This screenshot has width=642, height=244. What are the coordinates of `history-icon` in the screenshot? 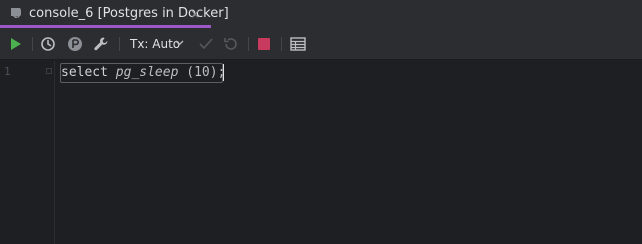 It's located at (48, 44).